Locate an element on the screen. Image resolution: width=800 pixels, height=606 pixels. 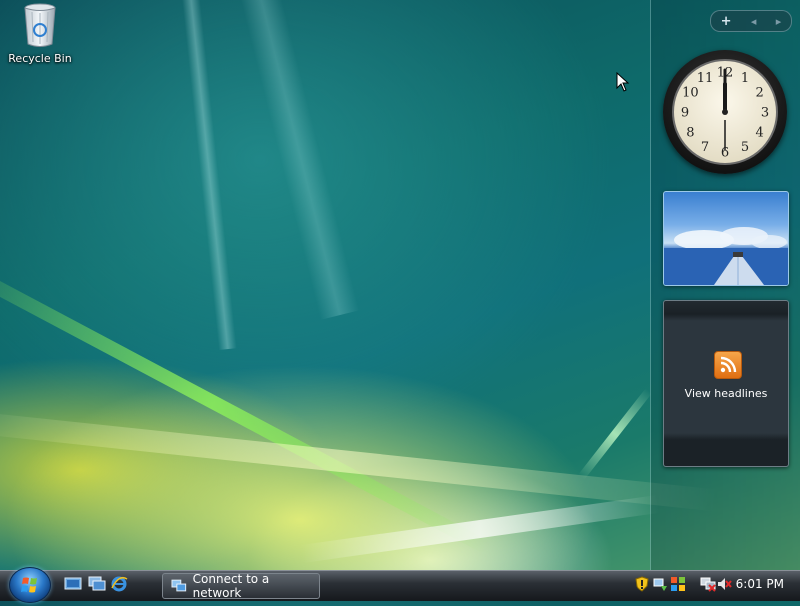
taskbar-button-label: Connect to a network is located at coordinates (231, 586).